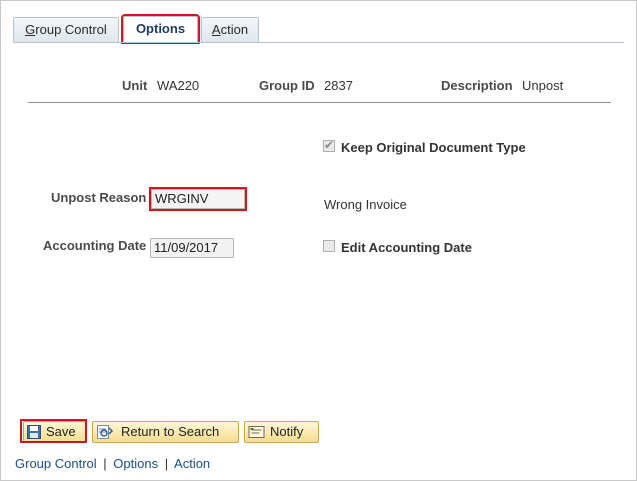  I want to click on tab-group-control: Group Control, so click(66, 29).